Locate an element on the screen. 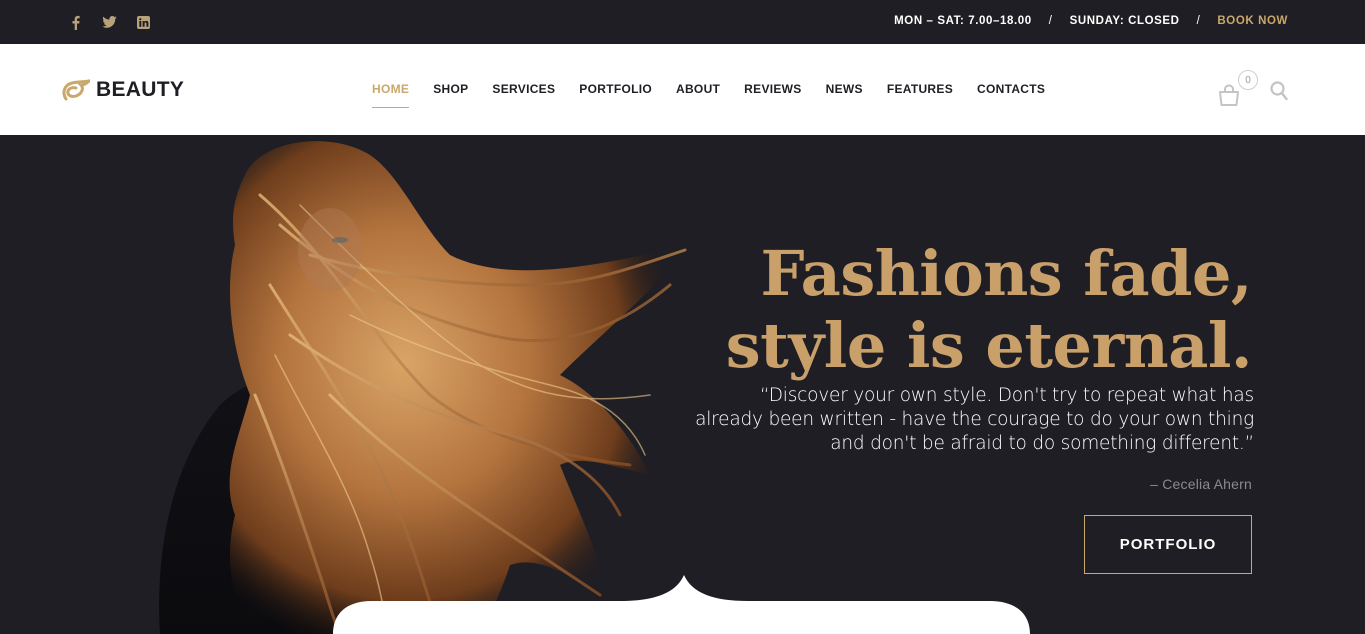 This screenshot has height=634, width=1365. nav-news: NEWS is located at coordinates (844, 95).